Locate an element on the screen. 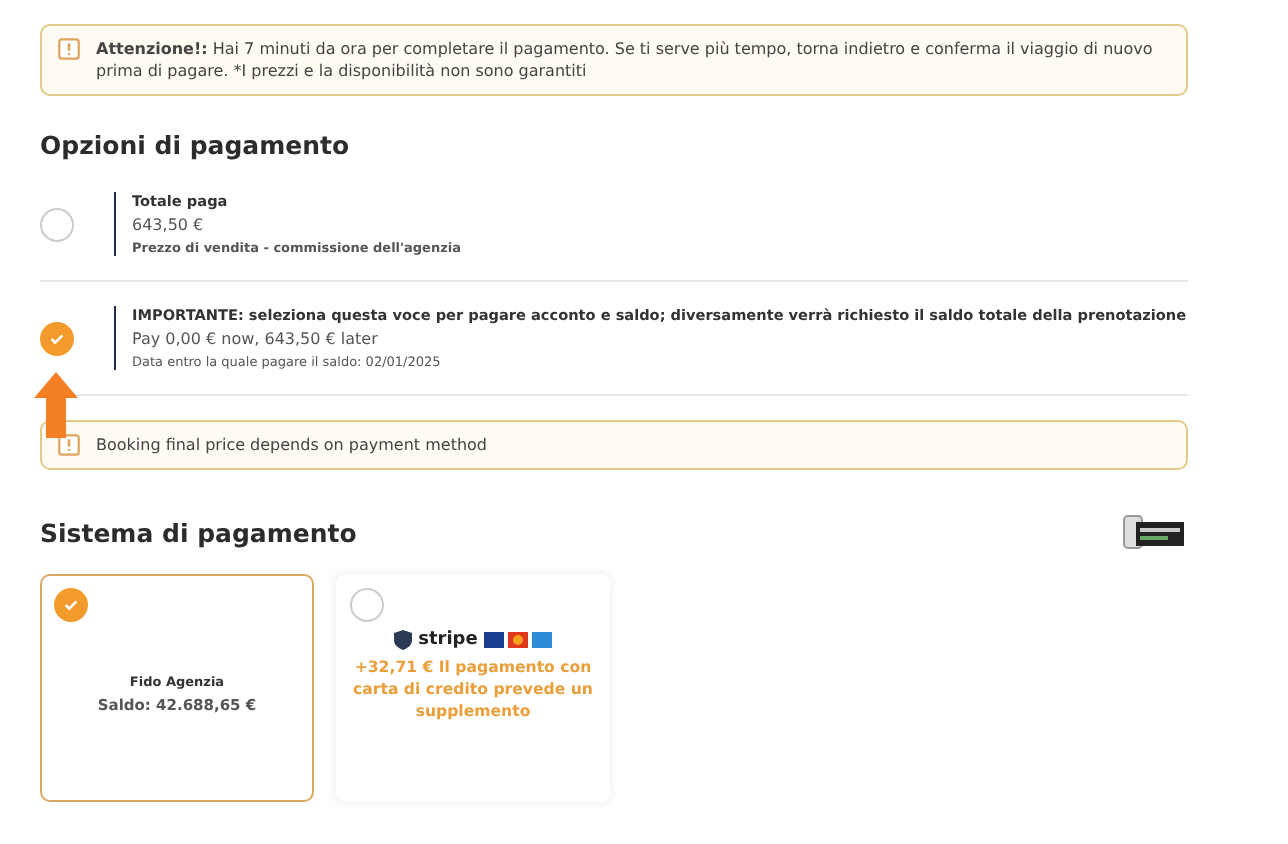  stripe-logo: stripe is located at coordinates (448, 640).